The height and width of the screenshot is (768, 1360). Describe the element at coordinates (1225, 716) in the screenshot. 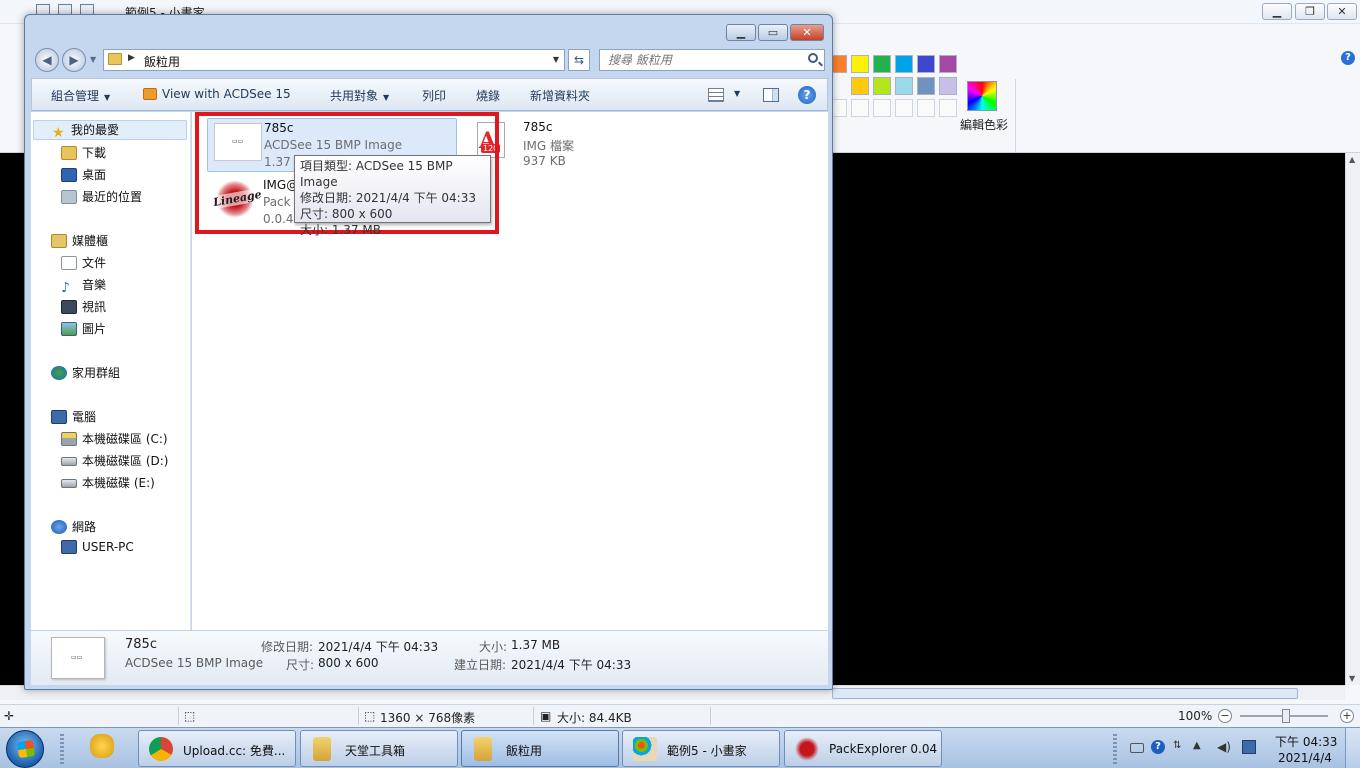

I see `zoom-out-button: −` at that location.